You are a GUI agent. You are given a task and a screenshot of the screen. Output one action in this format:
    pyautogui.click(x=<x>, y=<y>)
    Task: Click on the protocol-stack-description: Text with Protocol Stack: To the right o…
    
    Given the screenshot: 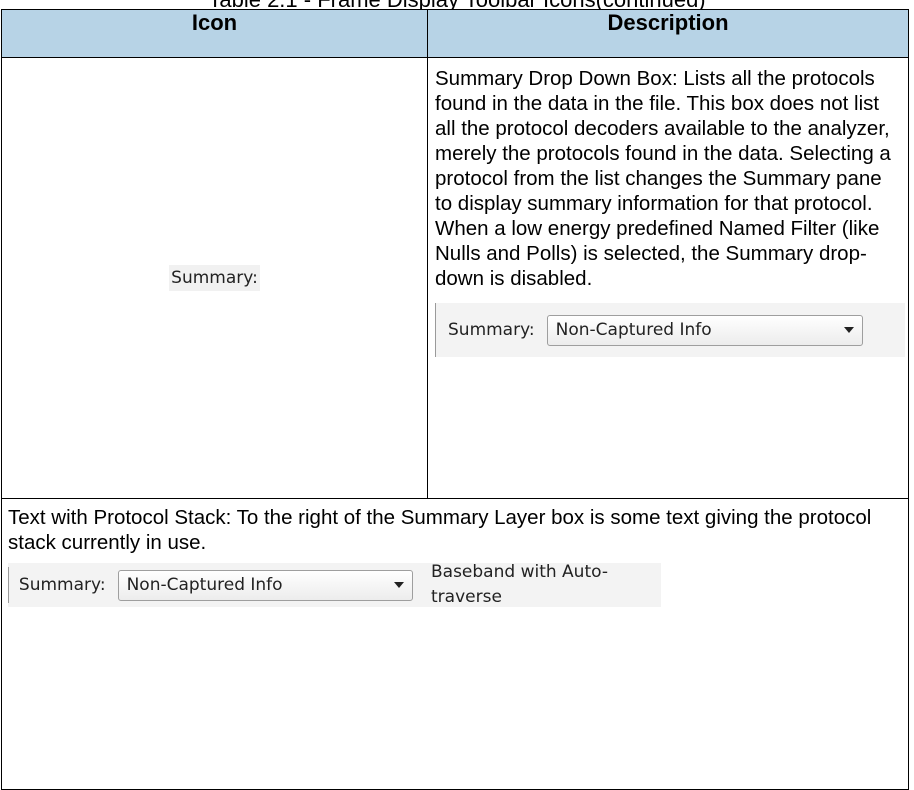 What is the action you would take?
    pyautogui.click(x=440, y=530)
    